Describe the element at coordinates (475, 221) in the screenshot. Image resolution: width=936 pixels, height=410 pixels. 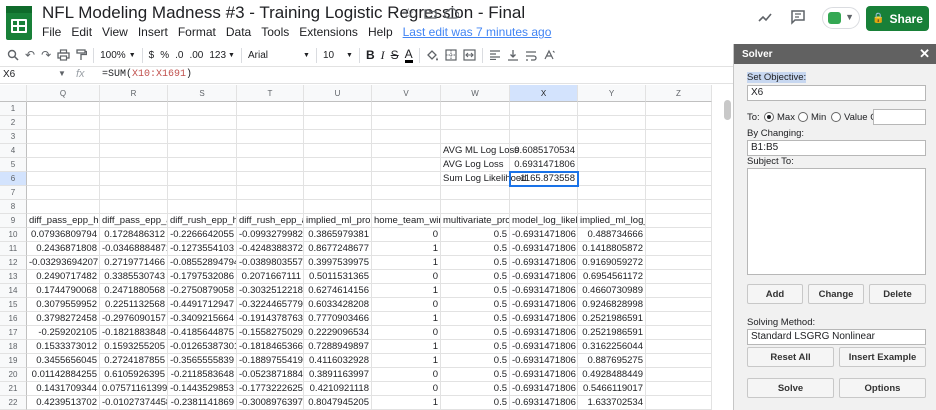
I see `column-header-cell: multivariate_prob` at that location.